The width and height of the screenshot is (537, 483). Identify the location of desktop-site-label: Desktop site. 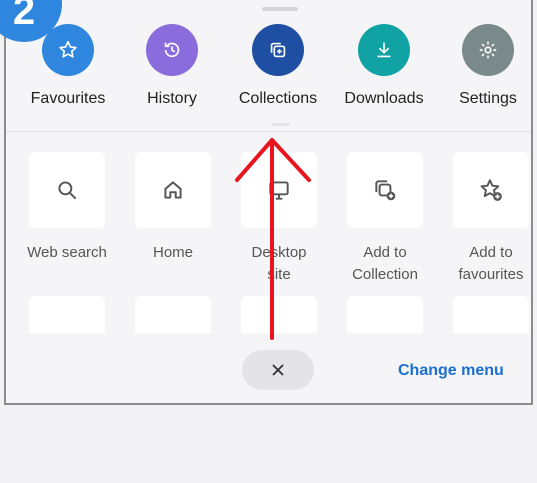
(279, 263).